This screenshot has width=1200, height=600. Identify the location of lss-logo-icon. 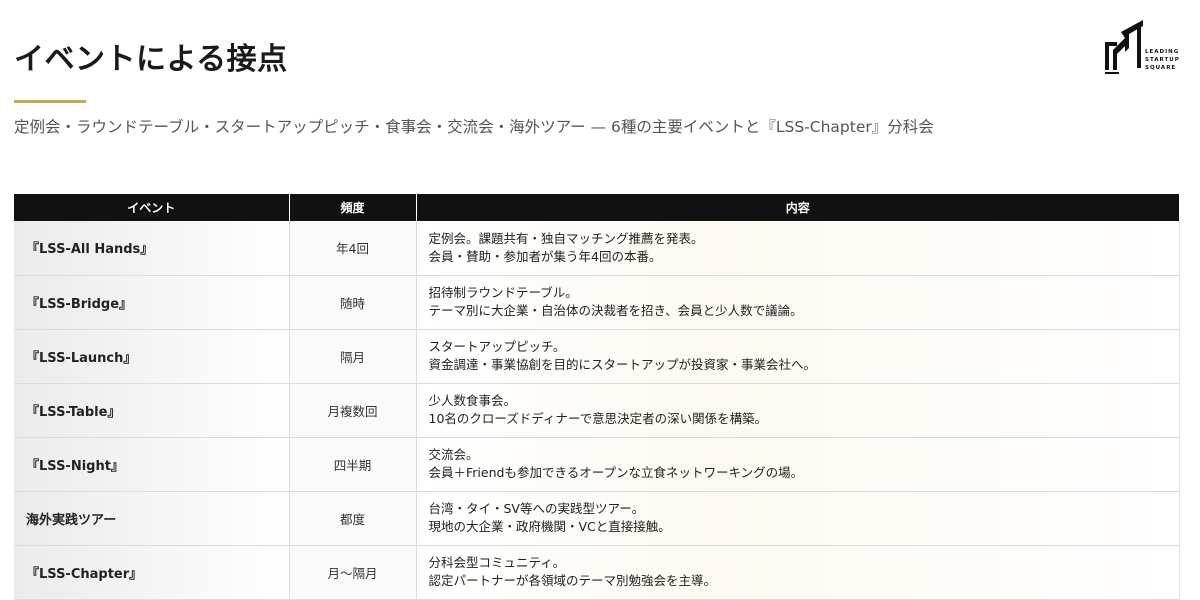
(1124, 47).